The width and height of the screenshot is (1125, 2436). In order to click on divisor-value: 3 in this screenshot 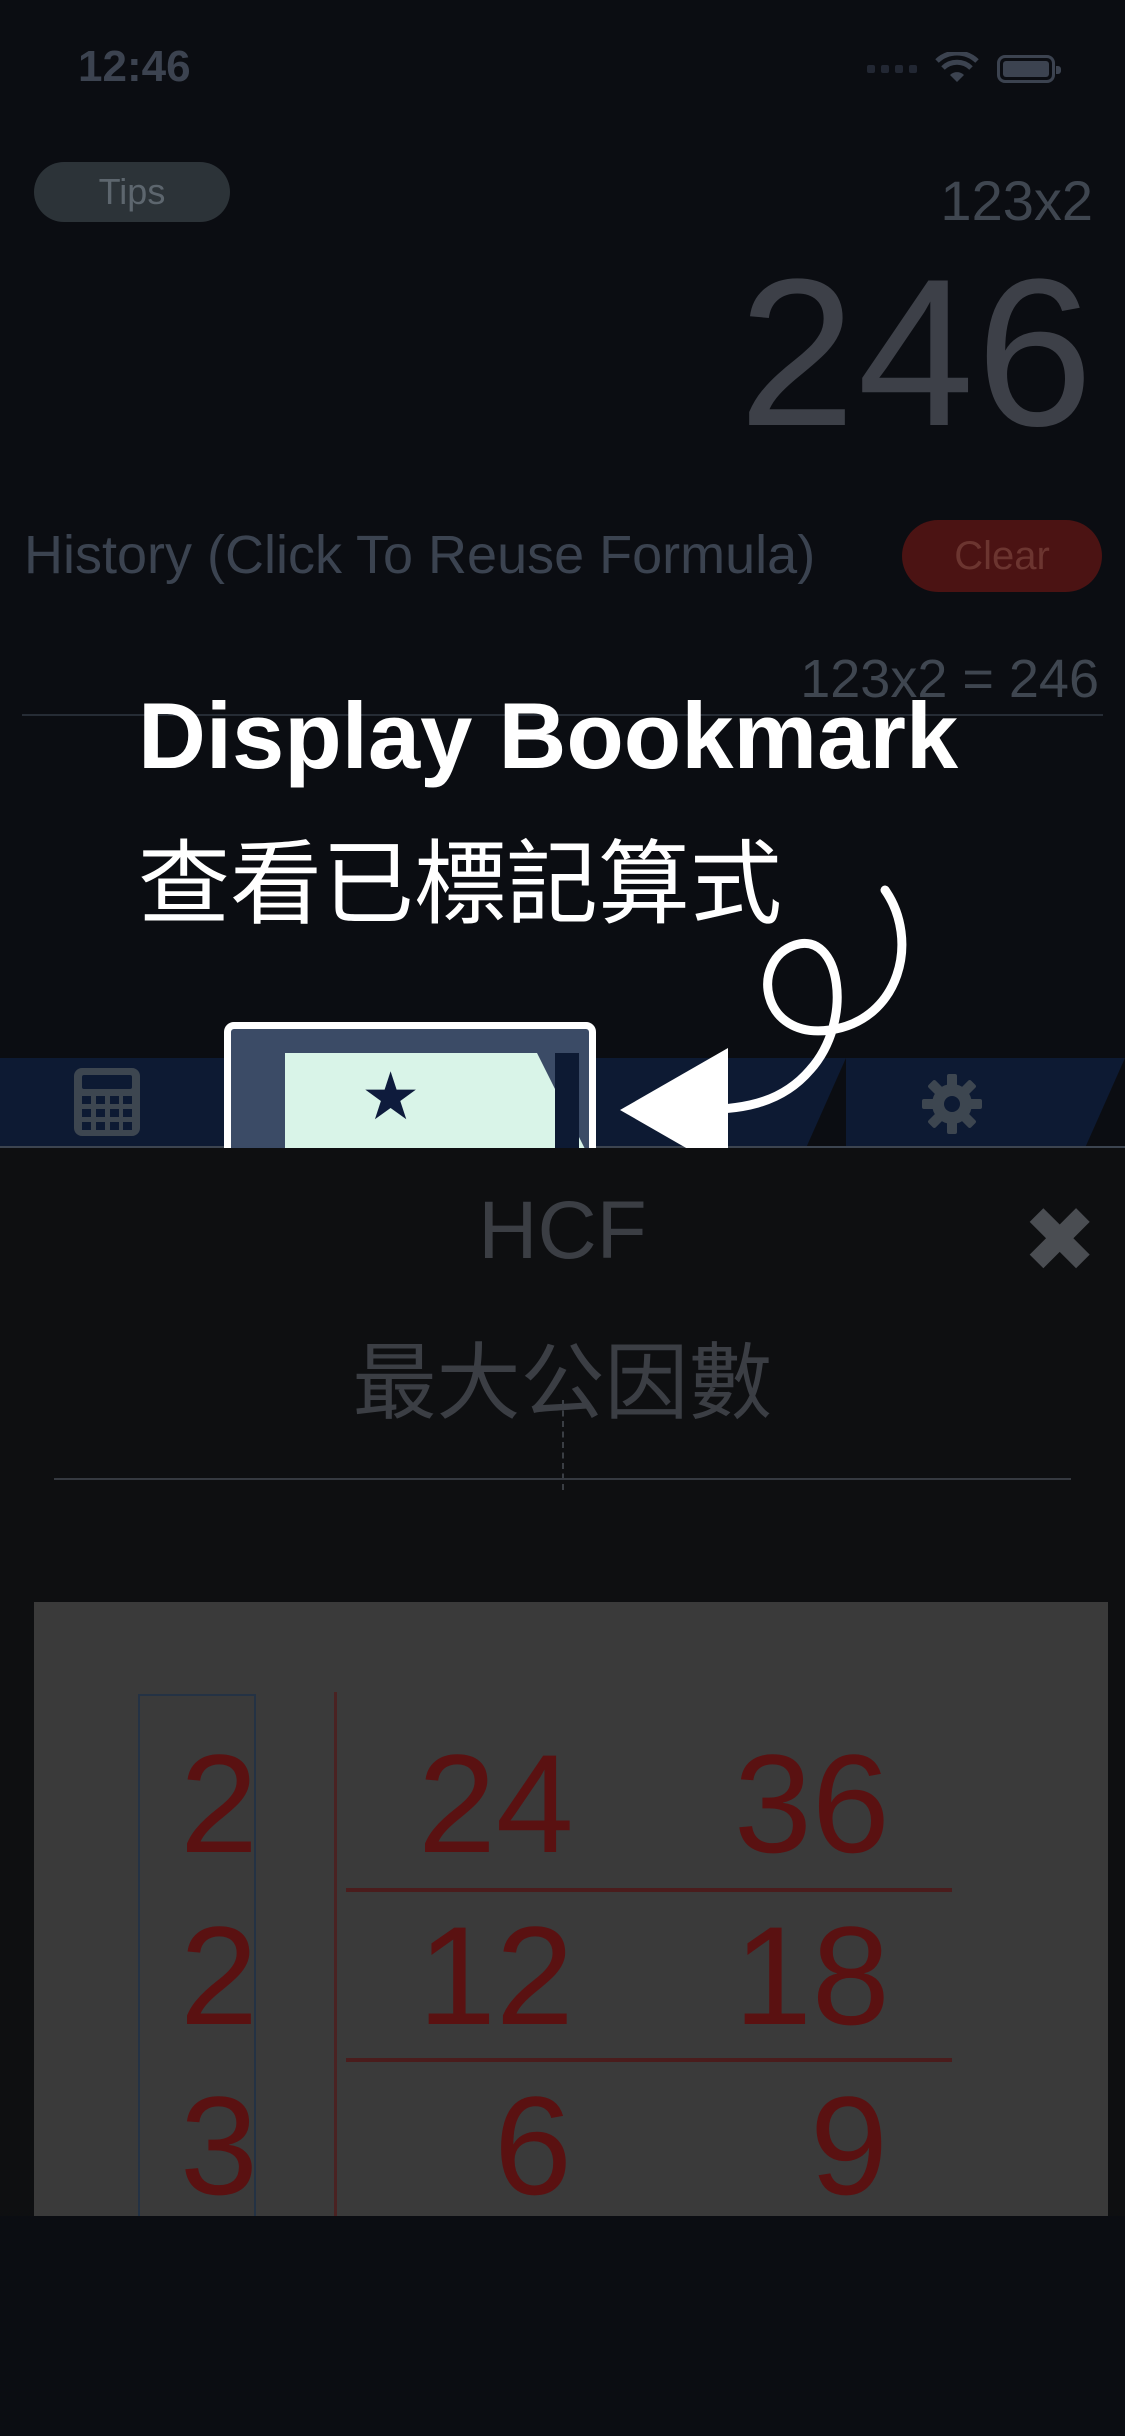, I will do `click(219, 2141)`.